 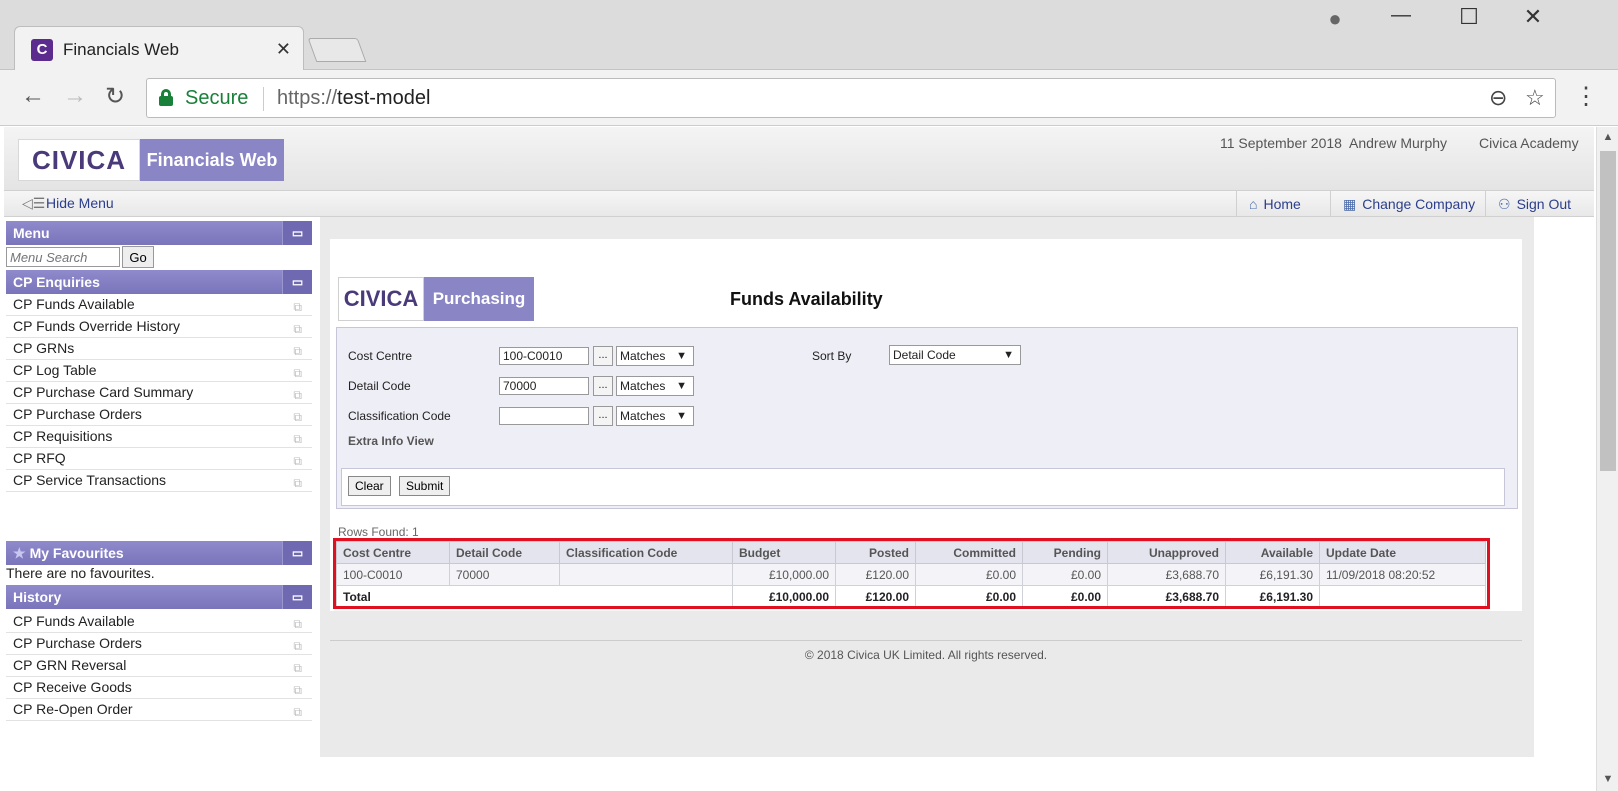 What do you see at coordinates (159, 666) in the screenshot?
I see `history-item-grn-reversal: CP GRN Reversal ⧉` at bounding box center [159, 666].